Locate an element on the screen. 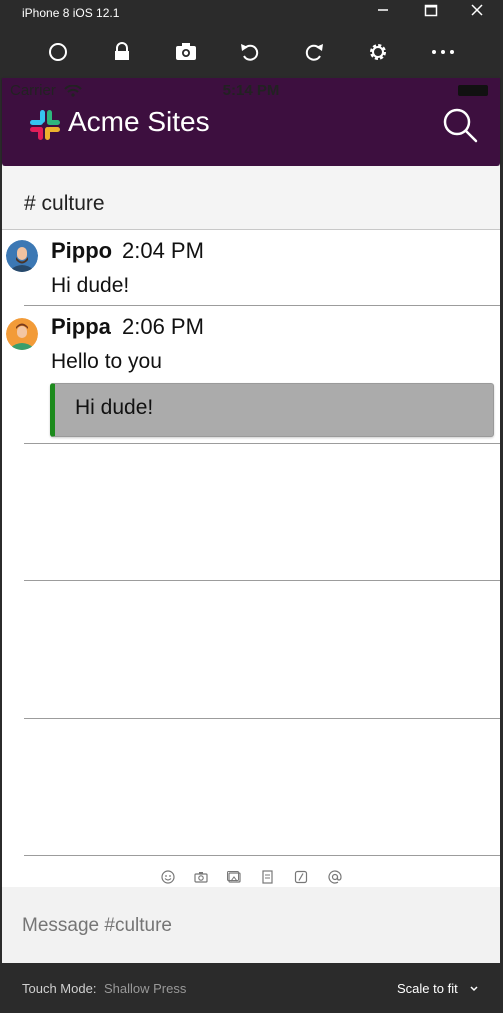 This screenshot has height=1013, width=503. simulator-statusbar: Touch Mode: Shallow Press Scale to fit is located at coordinates (251, 988).